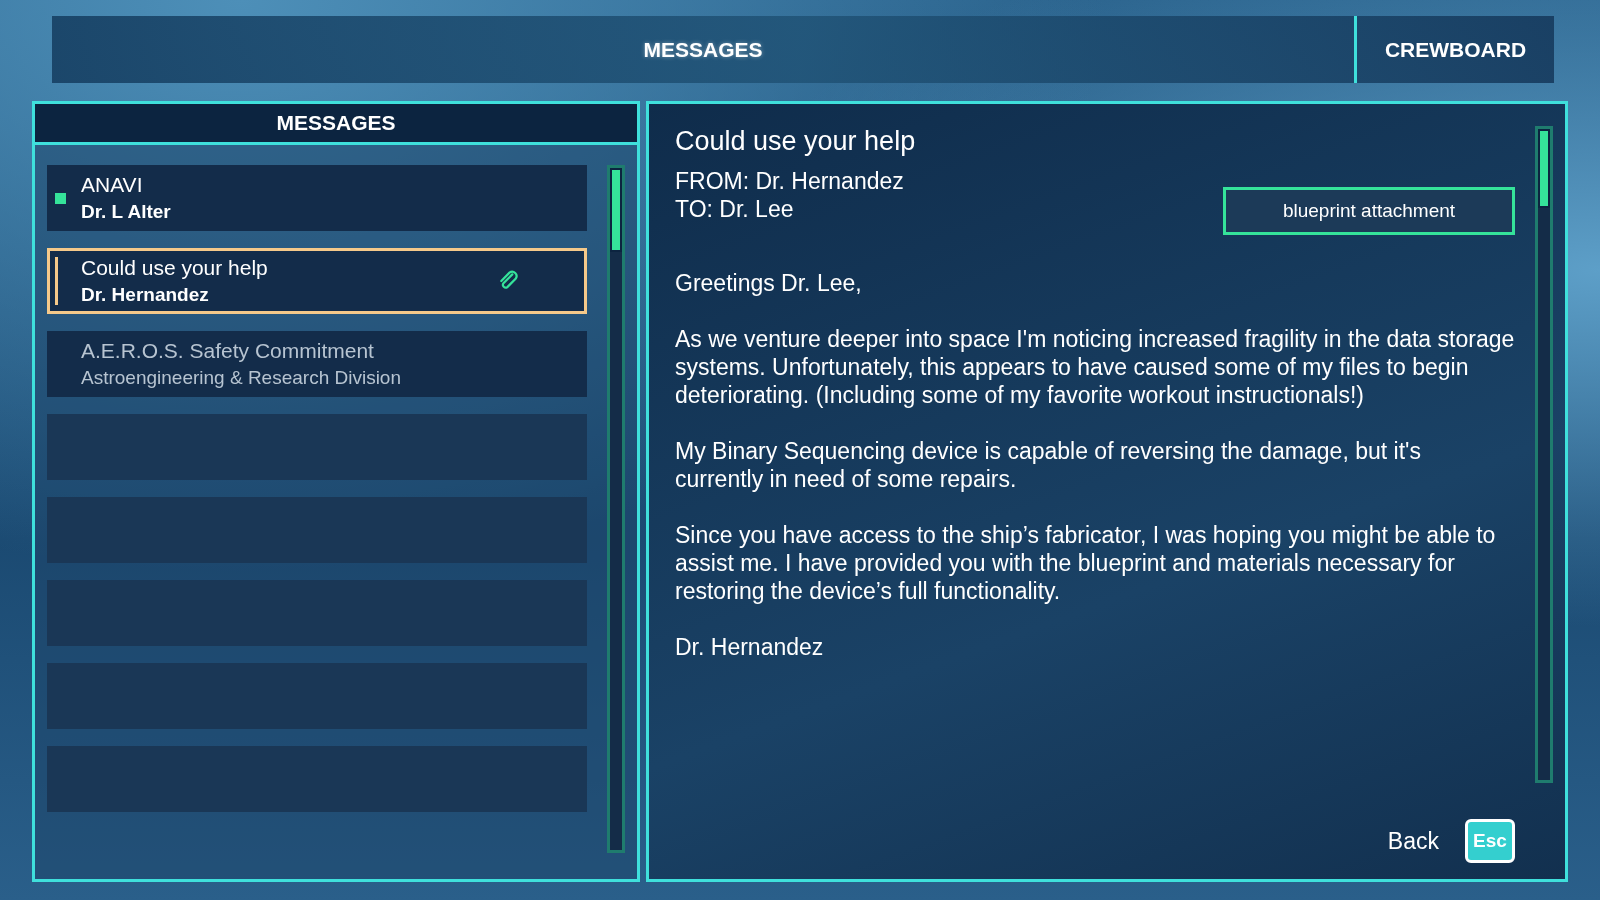  Describe the element at coordinates (1095, 367) in the screenshot. I see `message-paragraph: As we venture deeper into space I'm noticing increased fragility in the data storage systems. Unfortunately, this appears to have caused some of my files to begin deteriorating. (Including some of my favorite workout instructionals!)` at that location.